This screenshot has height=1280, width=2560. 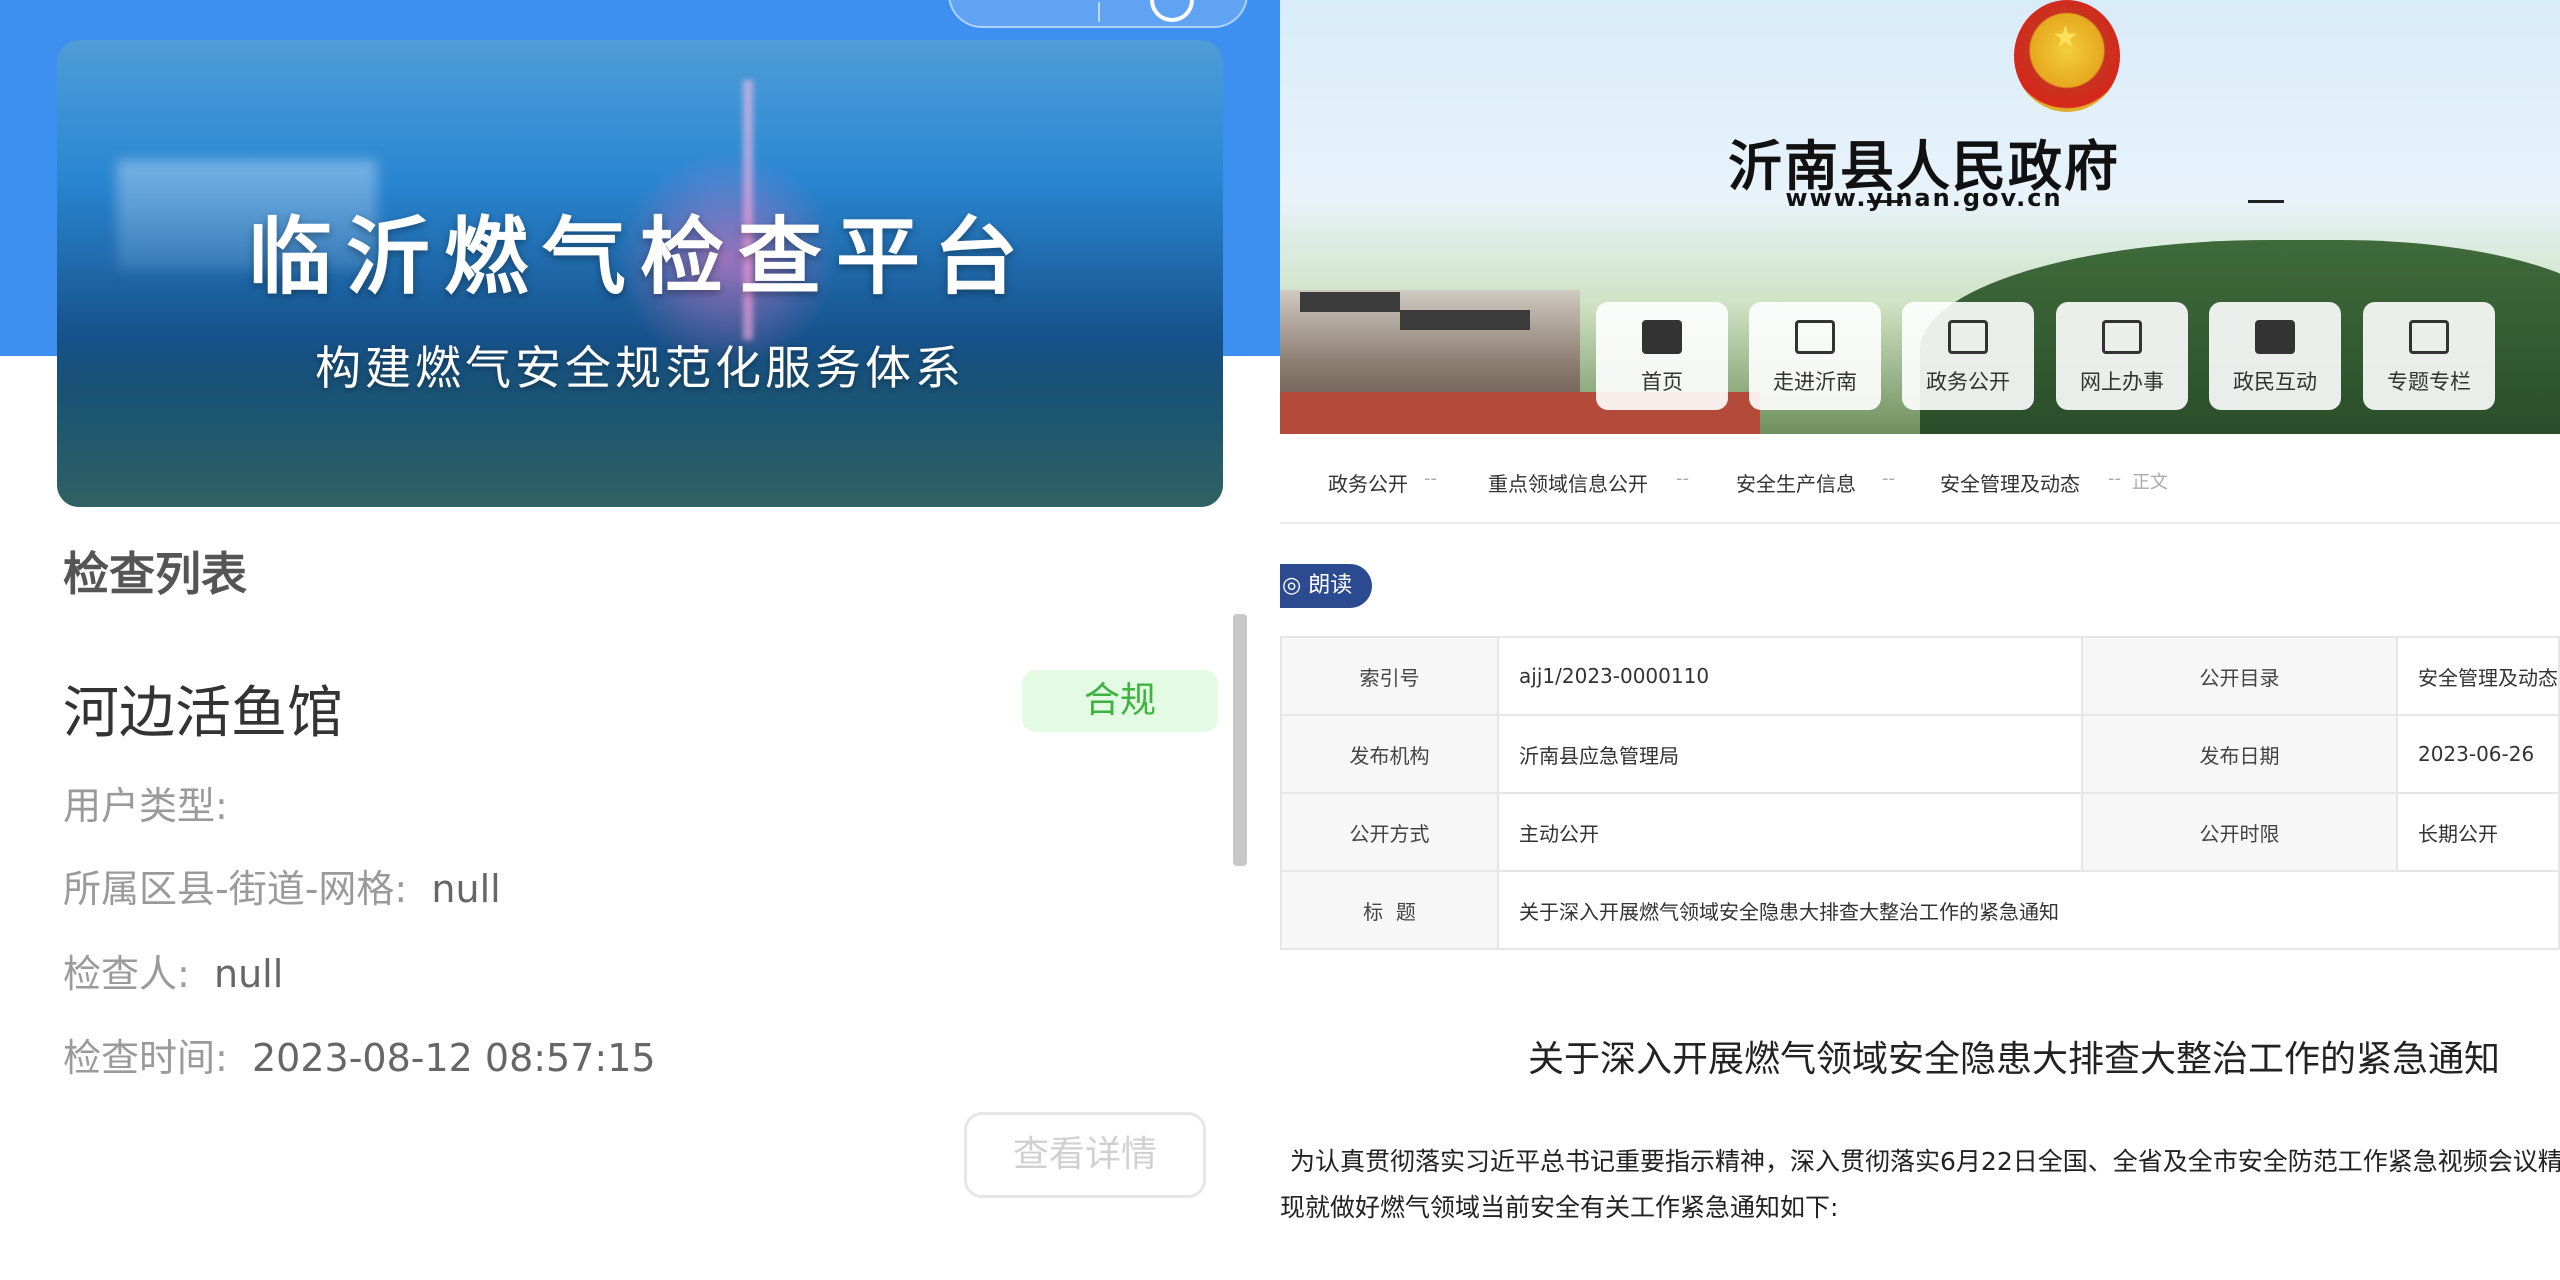 I want to click on table-row: 标 题 关于深入开展燃气领域安全隐患大排查大整治工作的紧急通知, so click(x=1920, y=910).